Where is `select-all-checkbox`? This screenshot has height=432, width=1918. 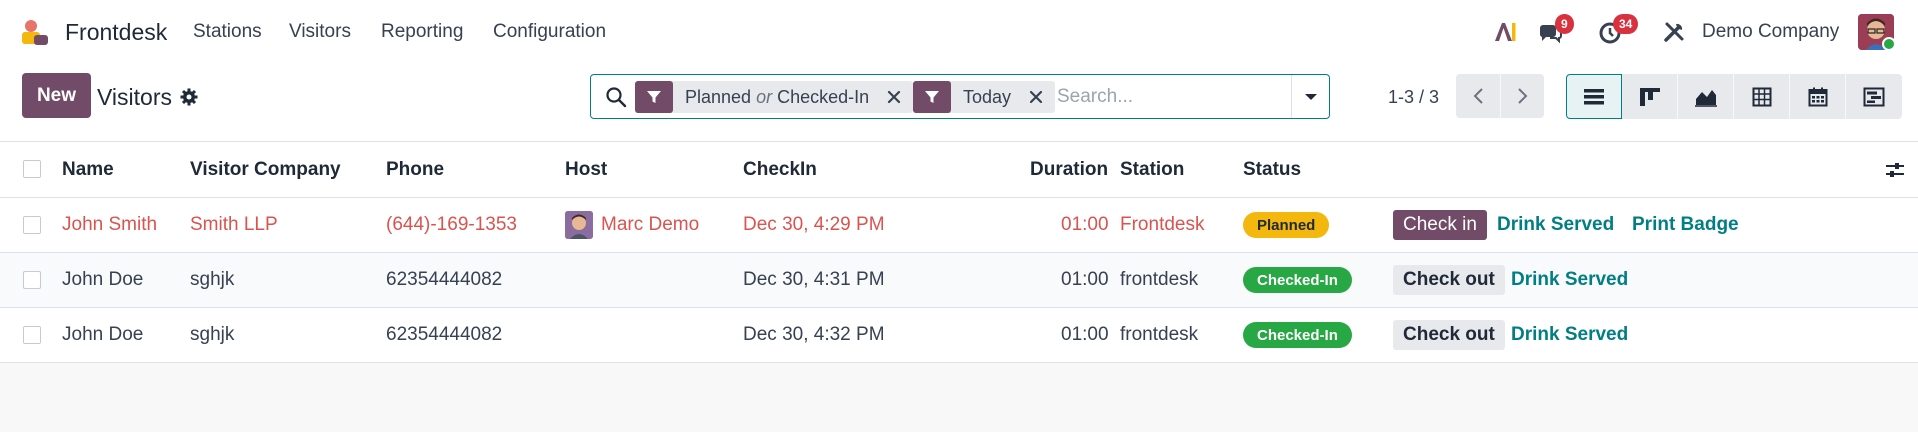 select-all-checkbox is located at coordinates (32, 169).